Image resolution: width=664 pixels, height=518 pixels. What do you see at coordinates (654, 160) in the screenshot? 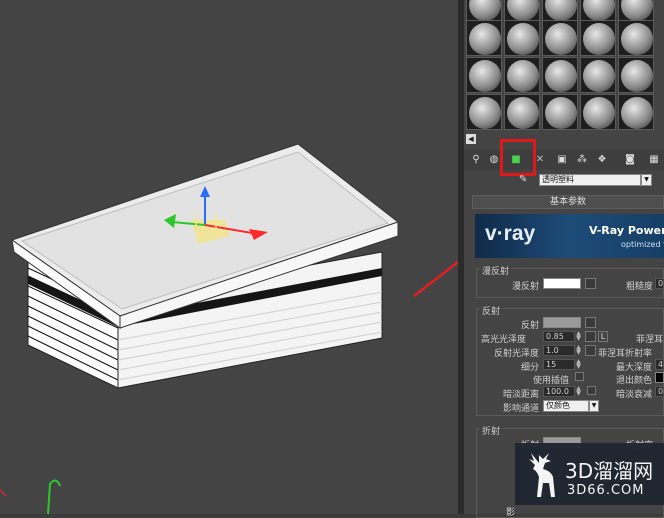
I see `show-map-icon: ▦` at bounding box center [654, 160].